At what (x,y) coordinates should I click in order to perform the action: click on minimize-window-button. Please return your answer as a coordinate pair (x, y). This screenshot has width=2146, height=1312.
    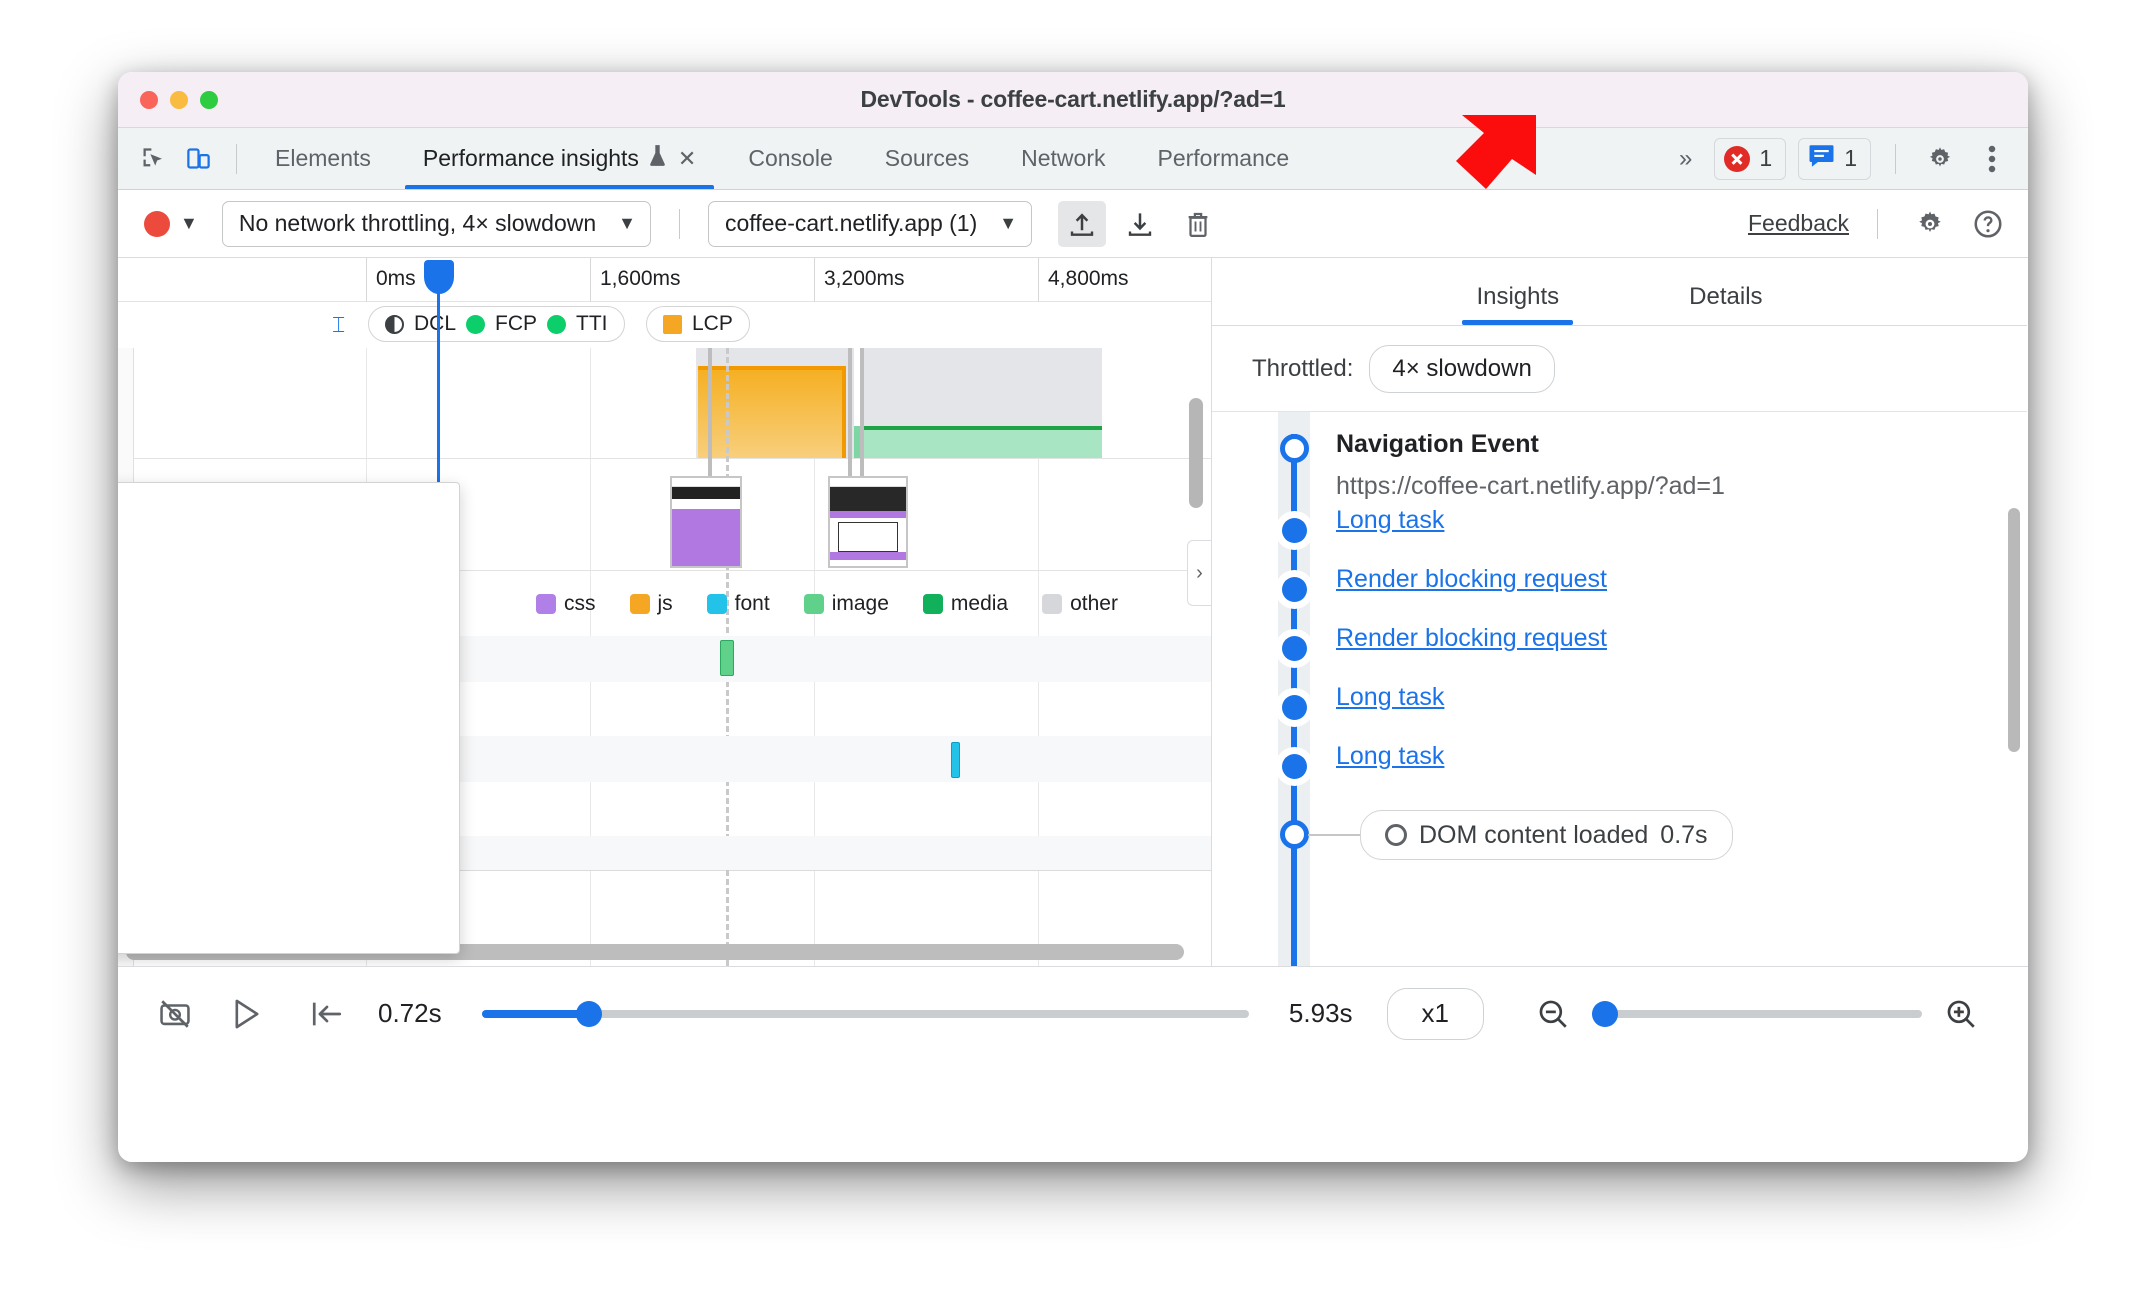
    Looking at the image, I should click on (179, 99).